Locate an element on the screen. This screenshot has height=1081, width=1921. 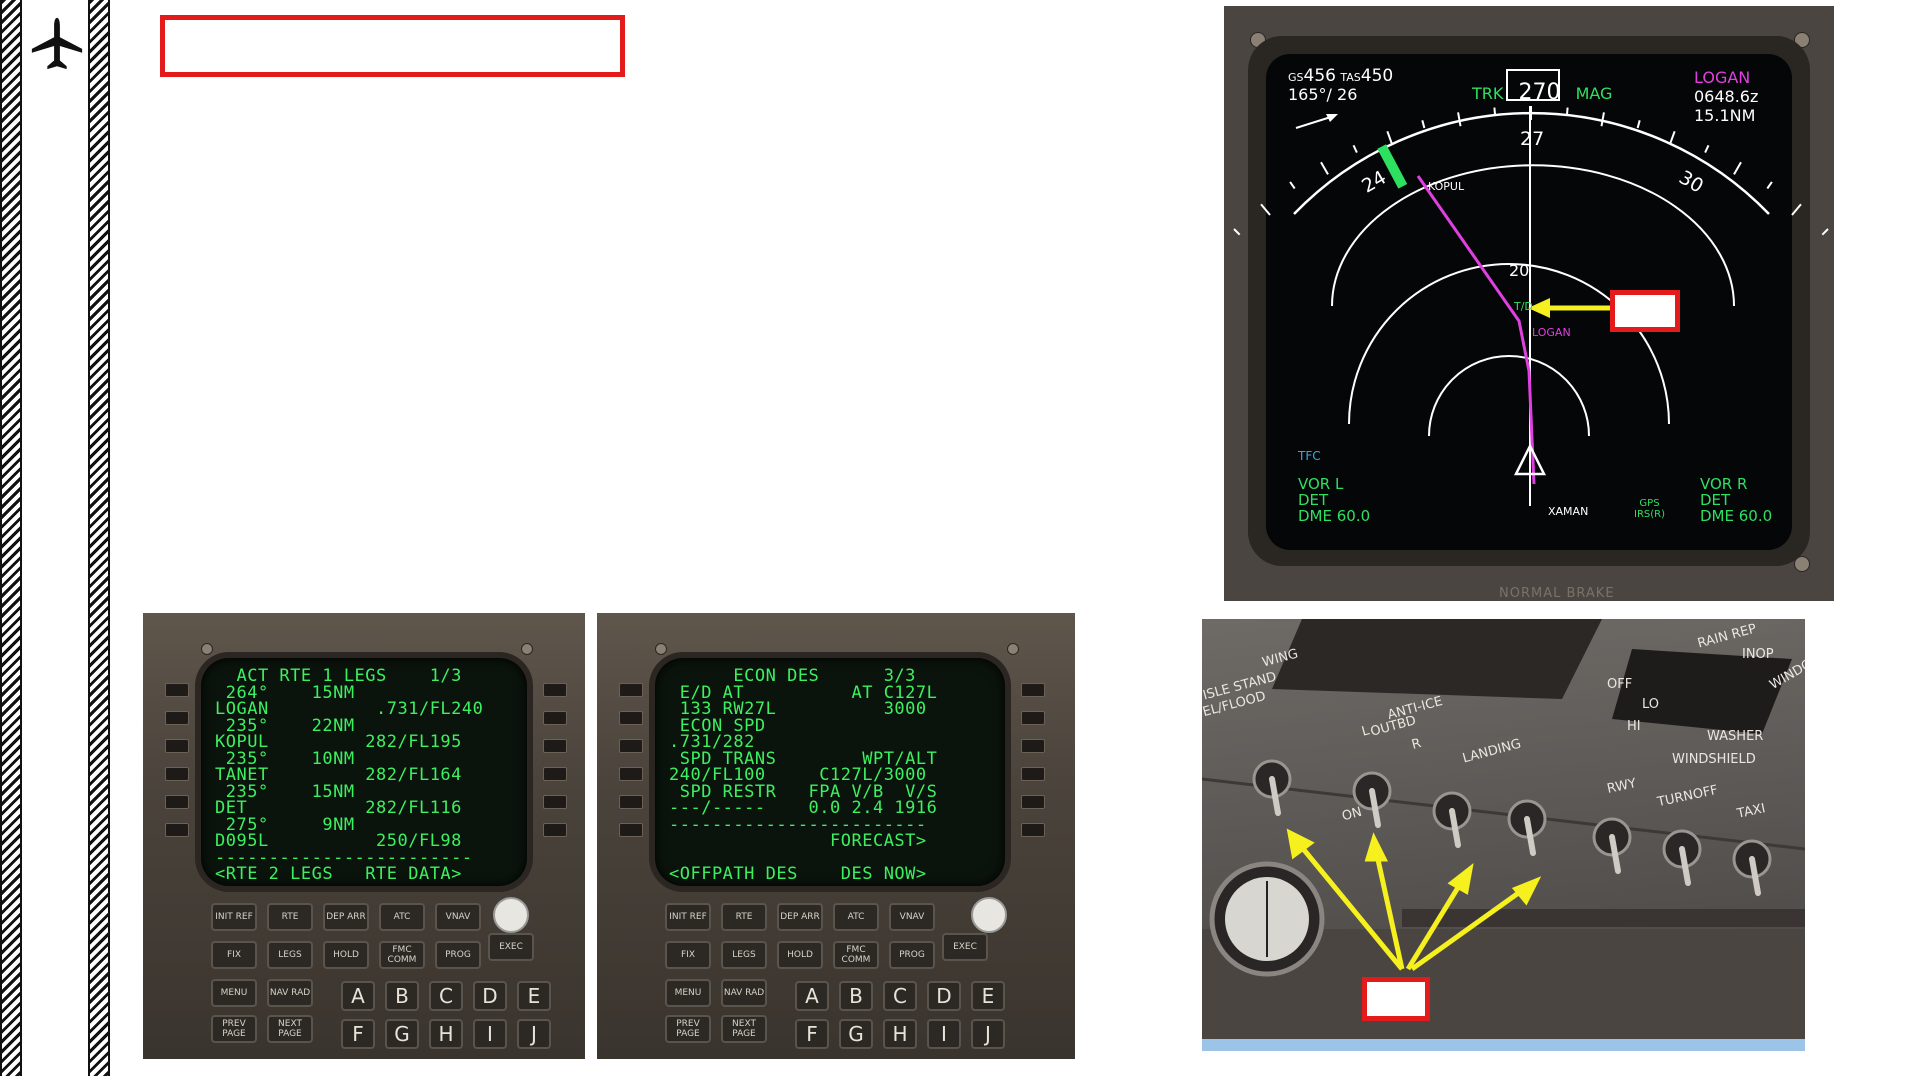
nd-gps-label: GPS is located at coordinates (1649, 503).